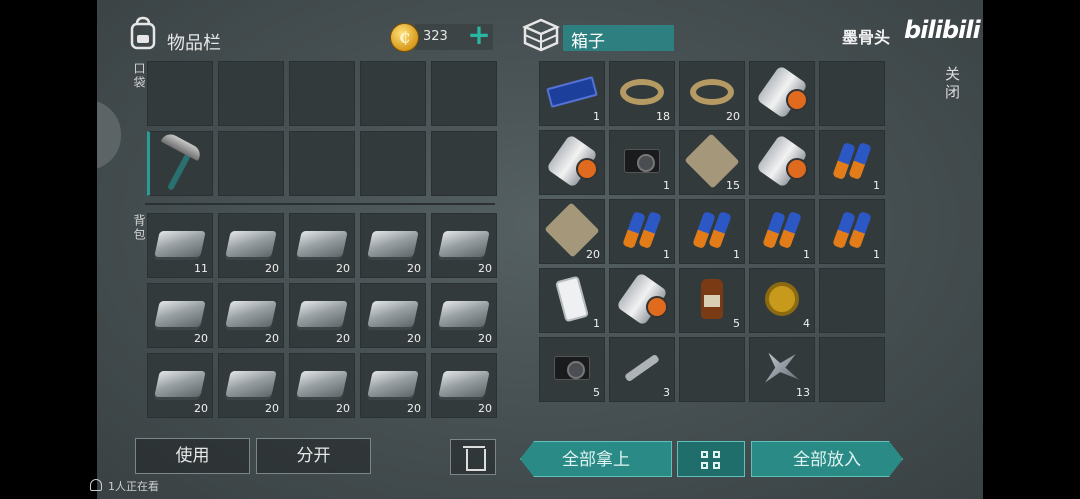 This screenshot has width=1080, height=499. What do you see at coordinates (803, 392) in the screenshot?
I see `item-count: 13` at bounding box center [803, 392].